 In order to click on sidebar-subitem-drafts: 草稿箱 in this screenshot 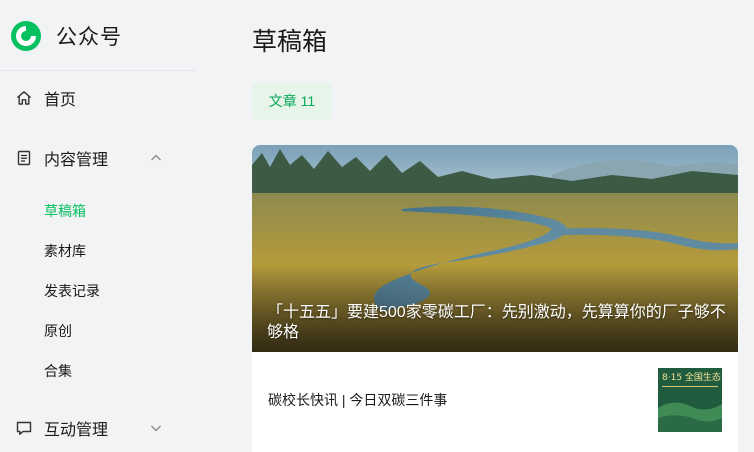, I will do `click(65, 211)`.